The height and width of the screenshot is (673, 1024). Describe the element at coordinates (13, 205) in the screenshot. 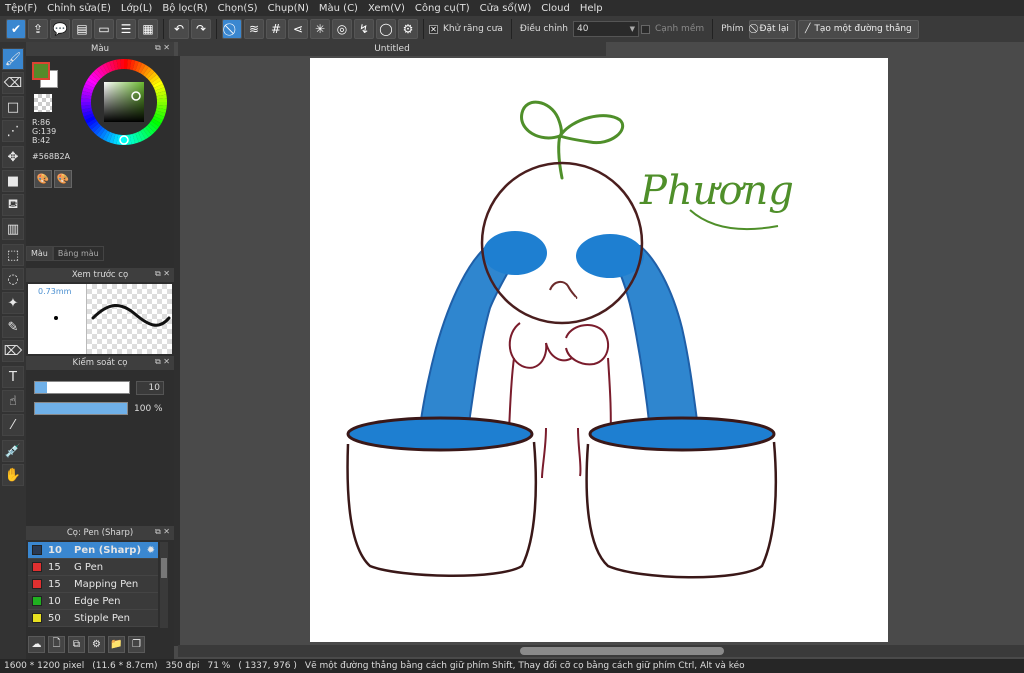

I see `bucket-tool-icon: ⛾` at that location.